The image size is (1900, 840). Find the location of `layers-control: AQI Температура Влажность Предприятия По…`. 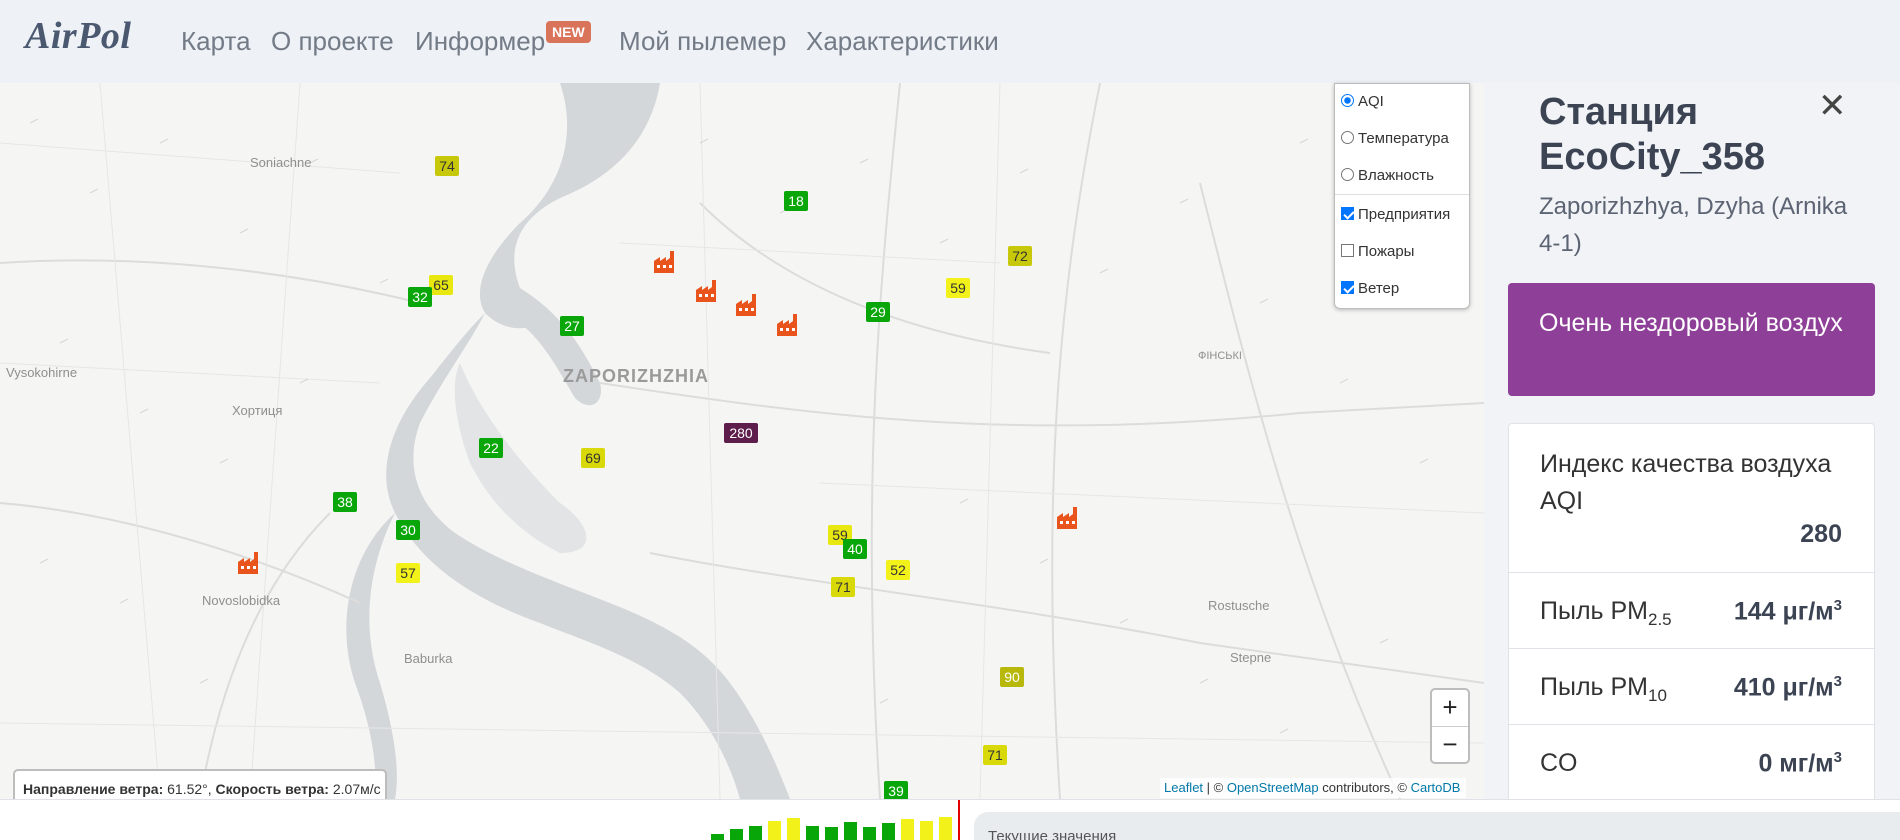

layers-control: AQI Температура Влажность Предприятия По… is located at coordinates (1402, 196).